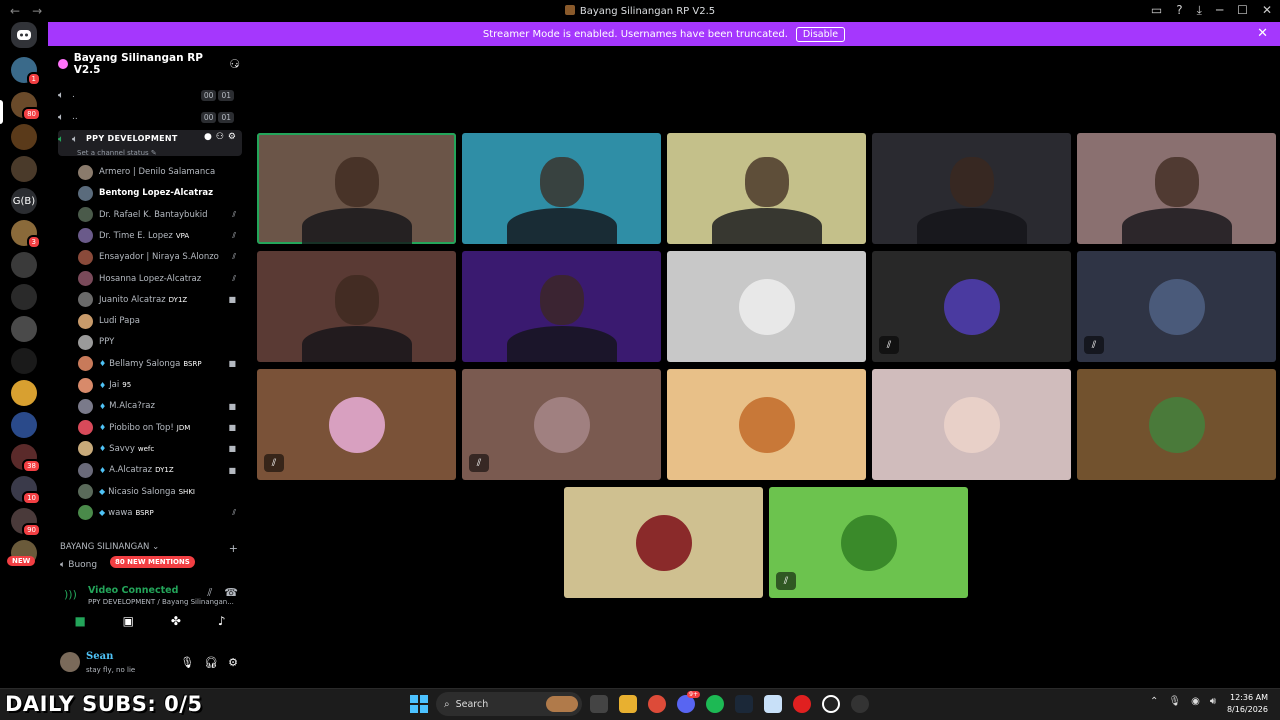 The width and height of the screenshot is (1280, 720). I want to click on obs-icon, so click(831, 704).